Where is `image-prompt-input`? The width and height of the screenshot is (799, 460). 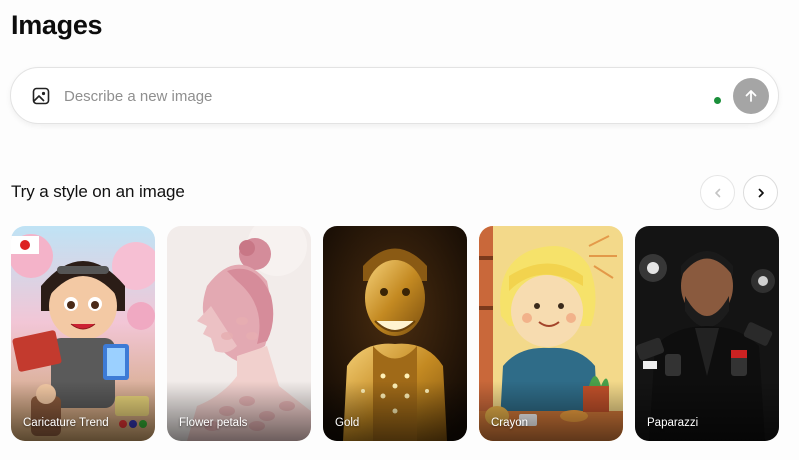
image-prompt-input is located at coordinates (374, 96).